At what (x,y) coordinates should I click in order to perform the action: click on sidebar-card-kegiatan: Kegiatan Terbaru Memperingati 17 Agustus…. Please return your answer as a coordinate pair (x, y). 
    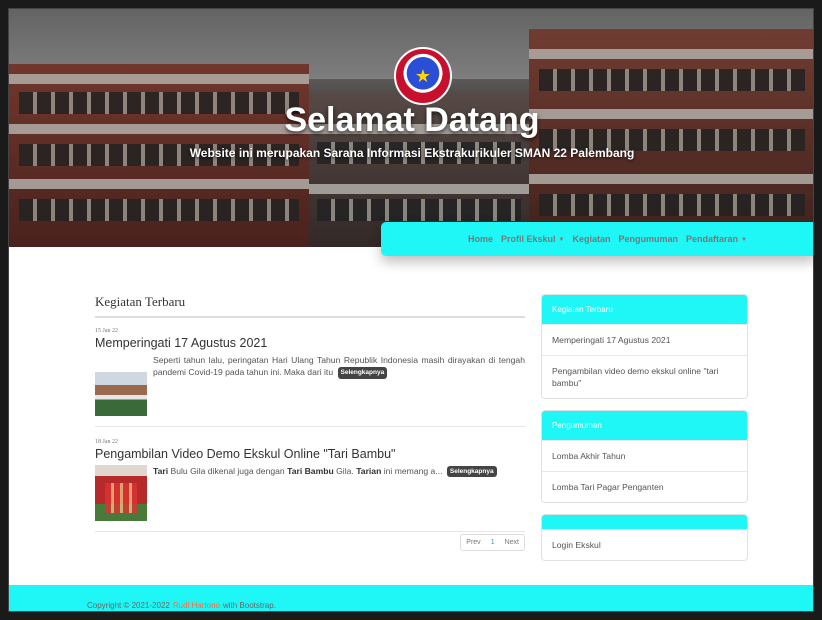
    Looking at the image, I should click on (644, 347).